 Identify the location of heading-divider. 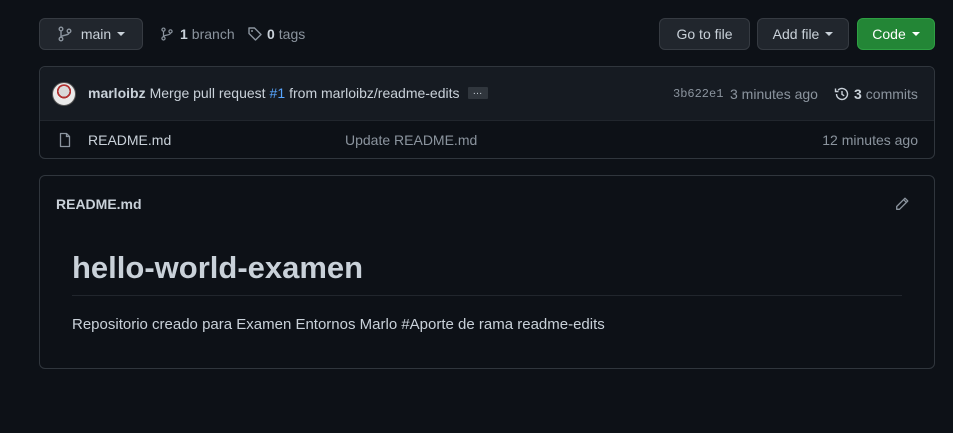
(487, 295).